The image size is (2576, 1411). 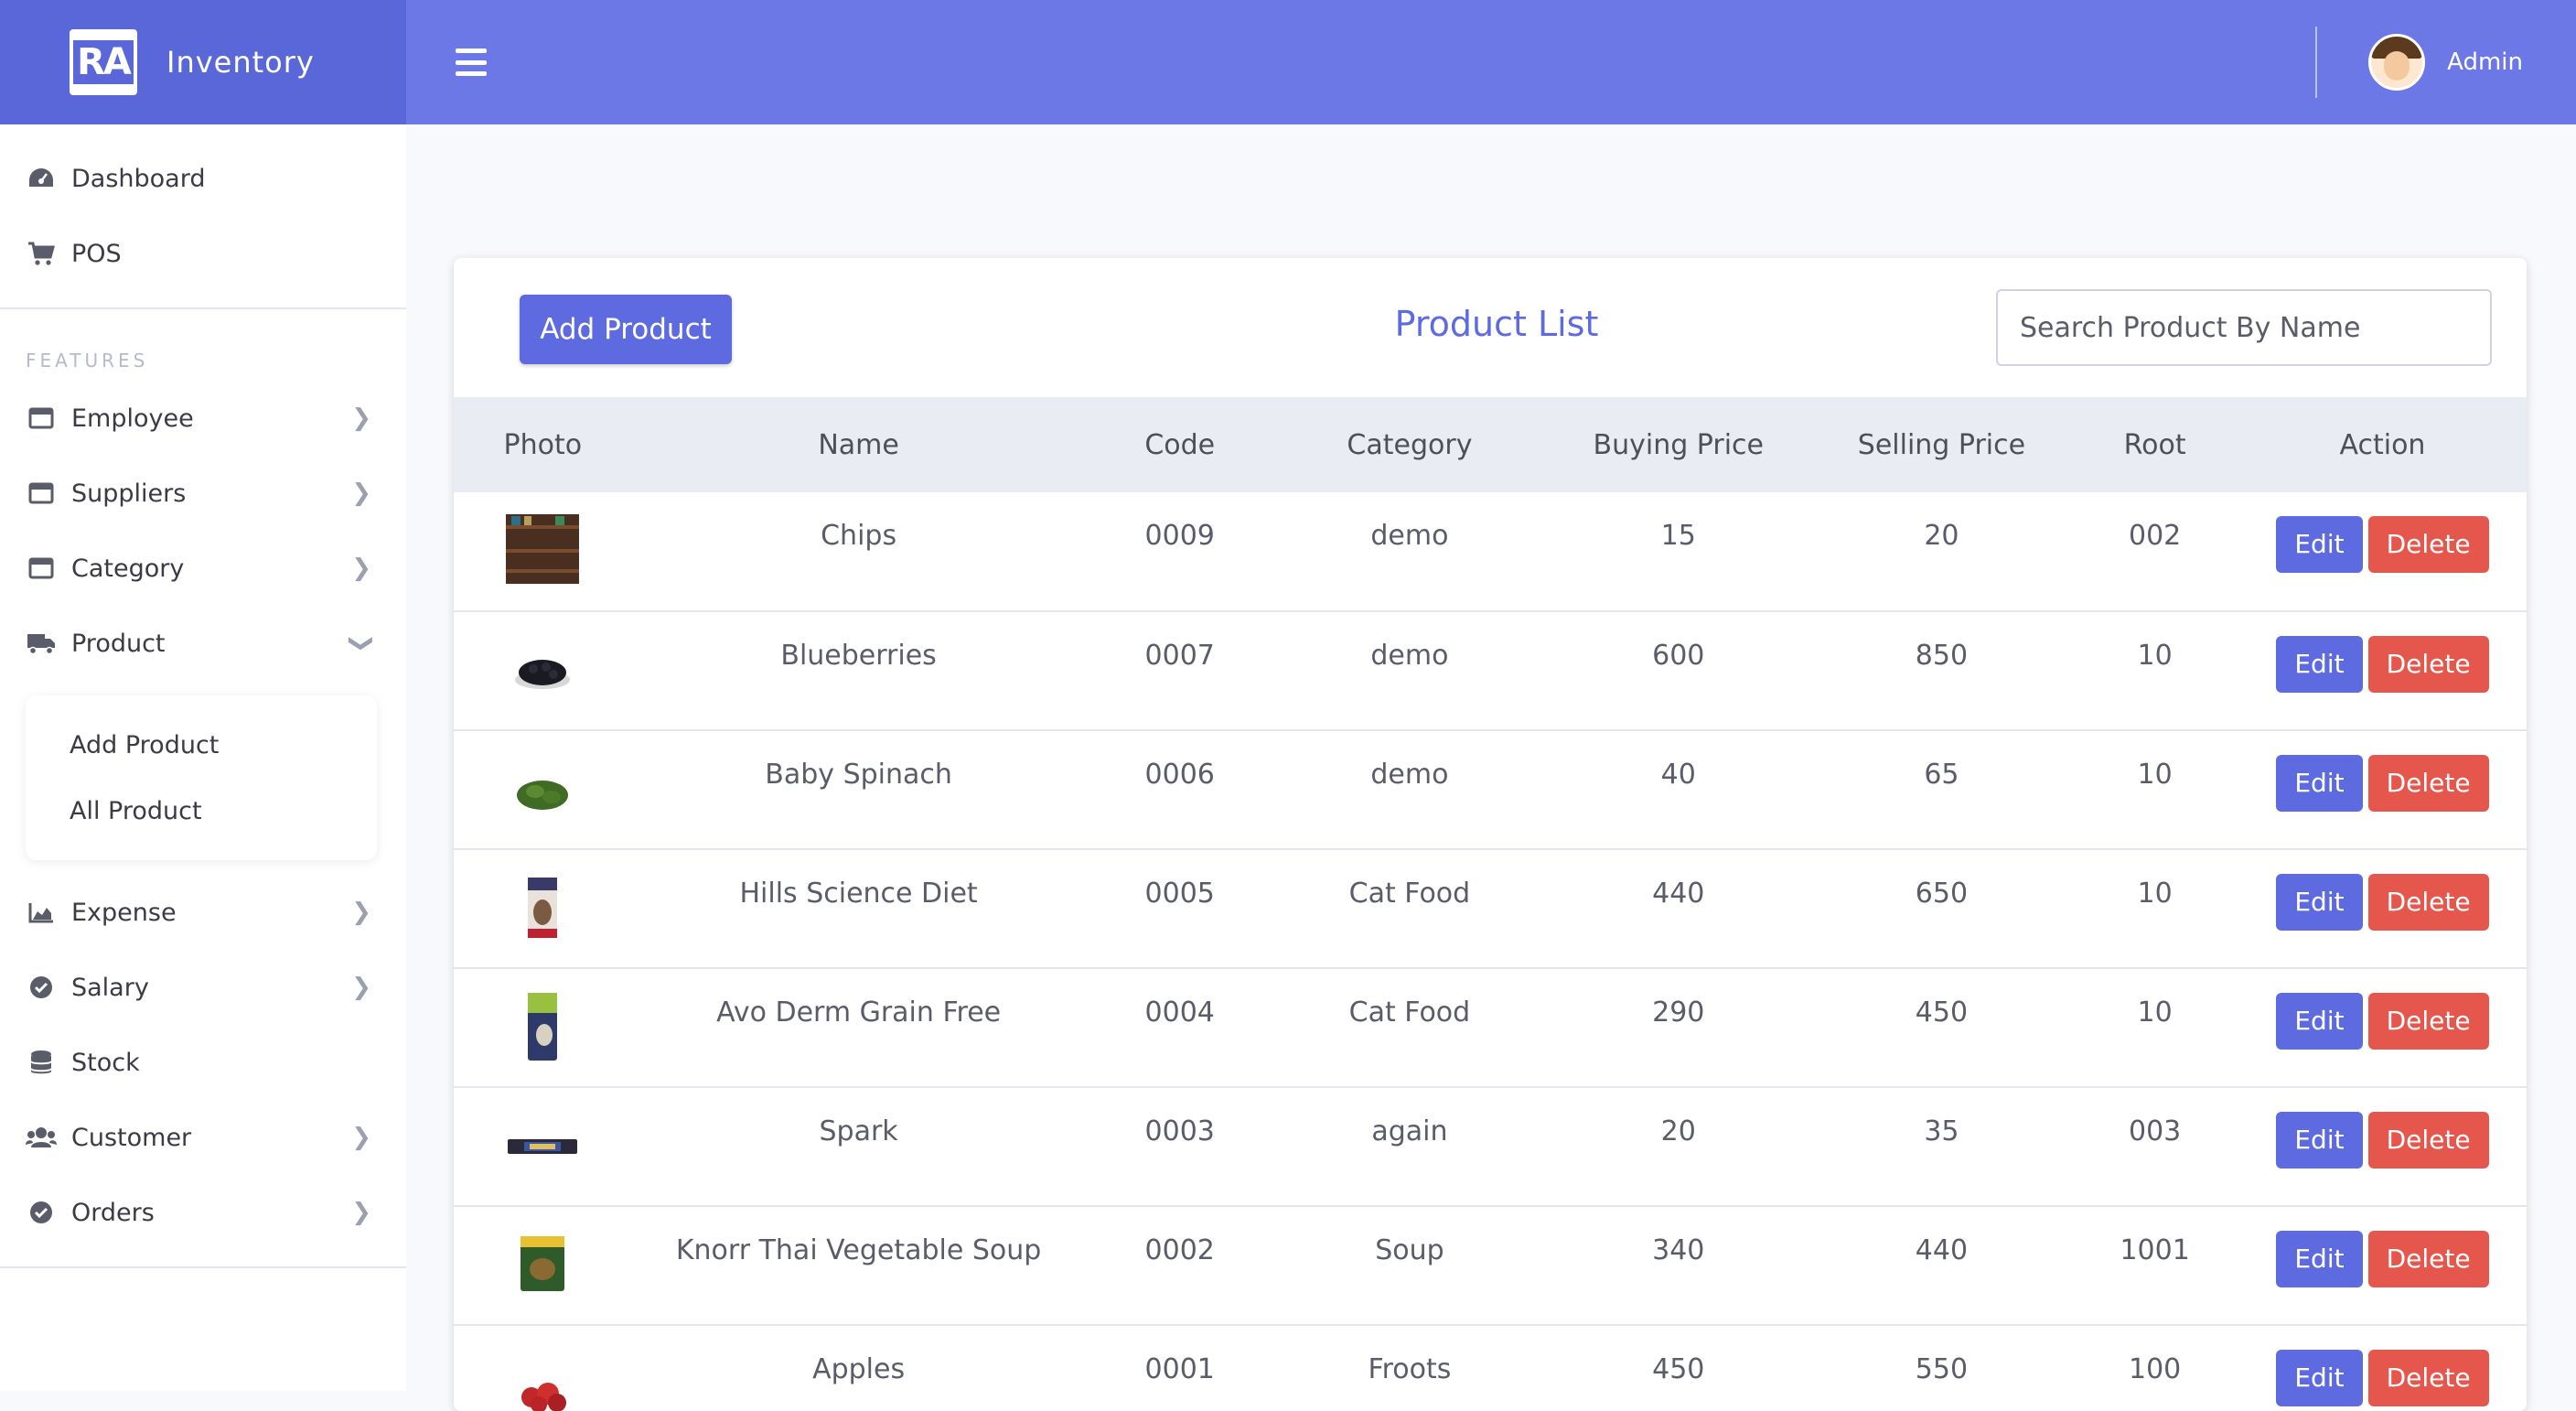 I want to click on selling-price: 850, so click(x=1942, y=656).